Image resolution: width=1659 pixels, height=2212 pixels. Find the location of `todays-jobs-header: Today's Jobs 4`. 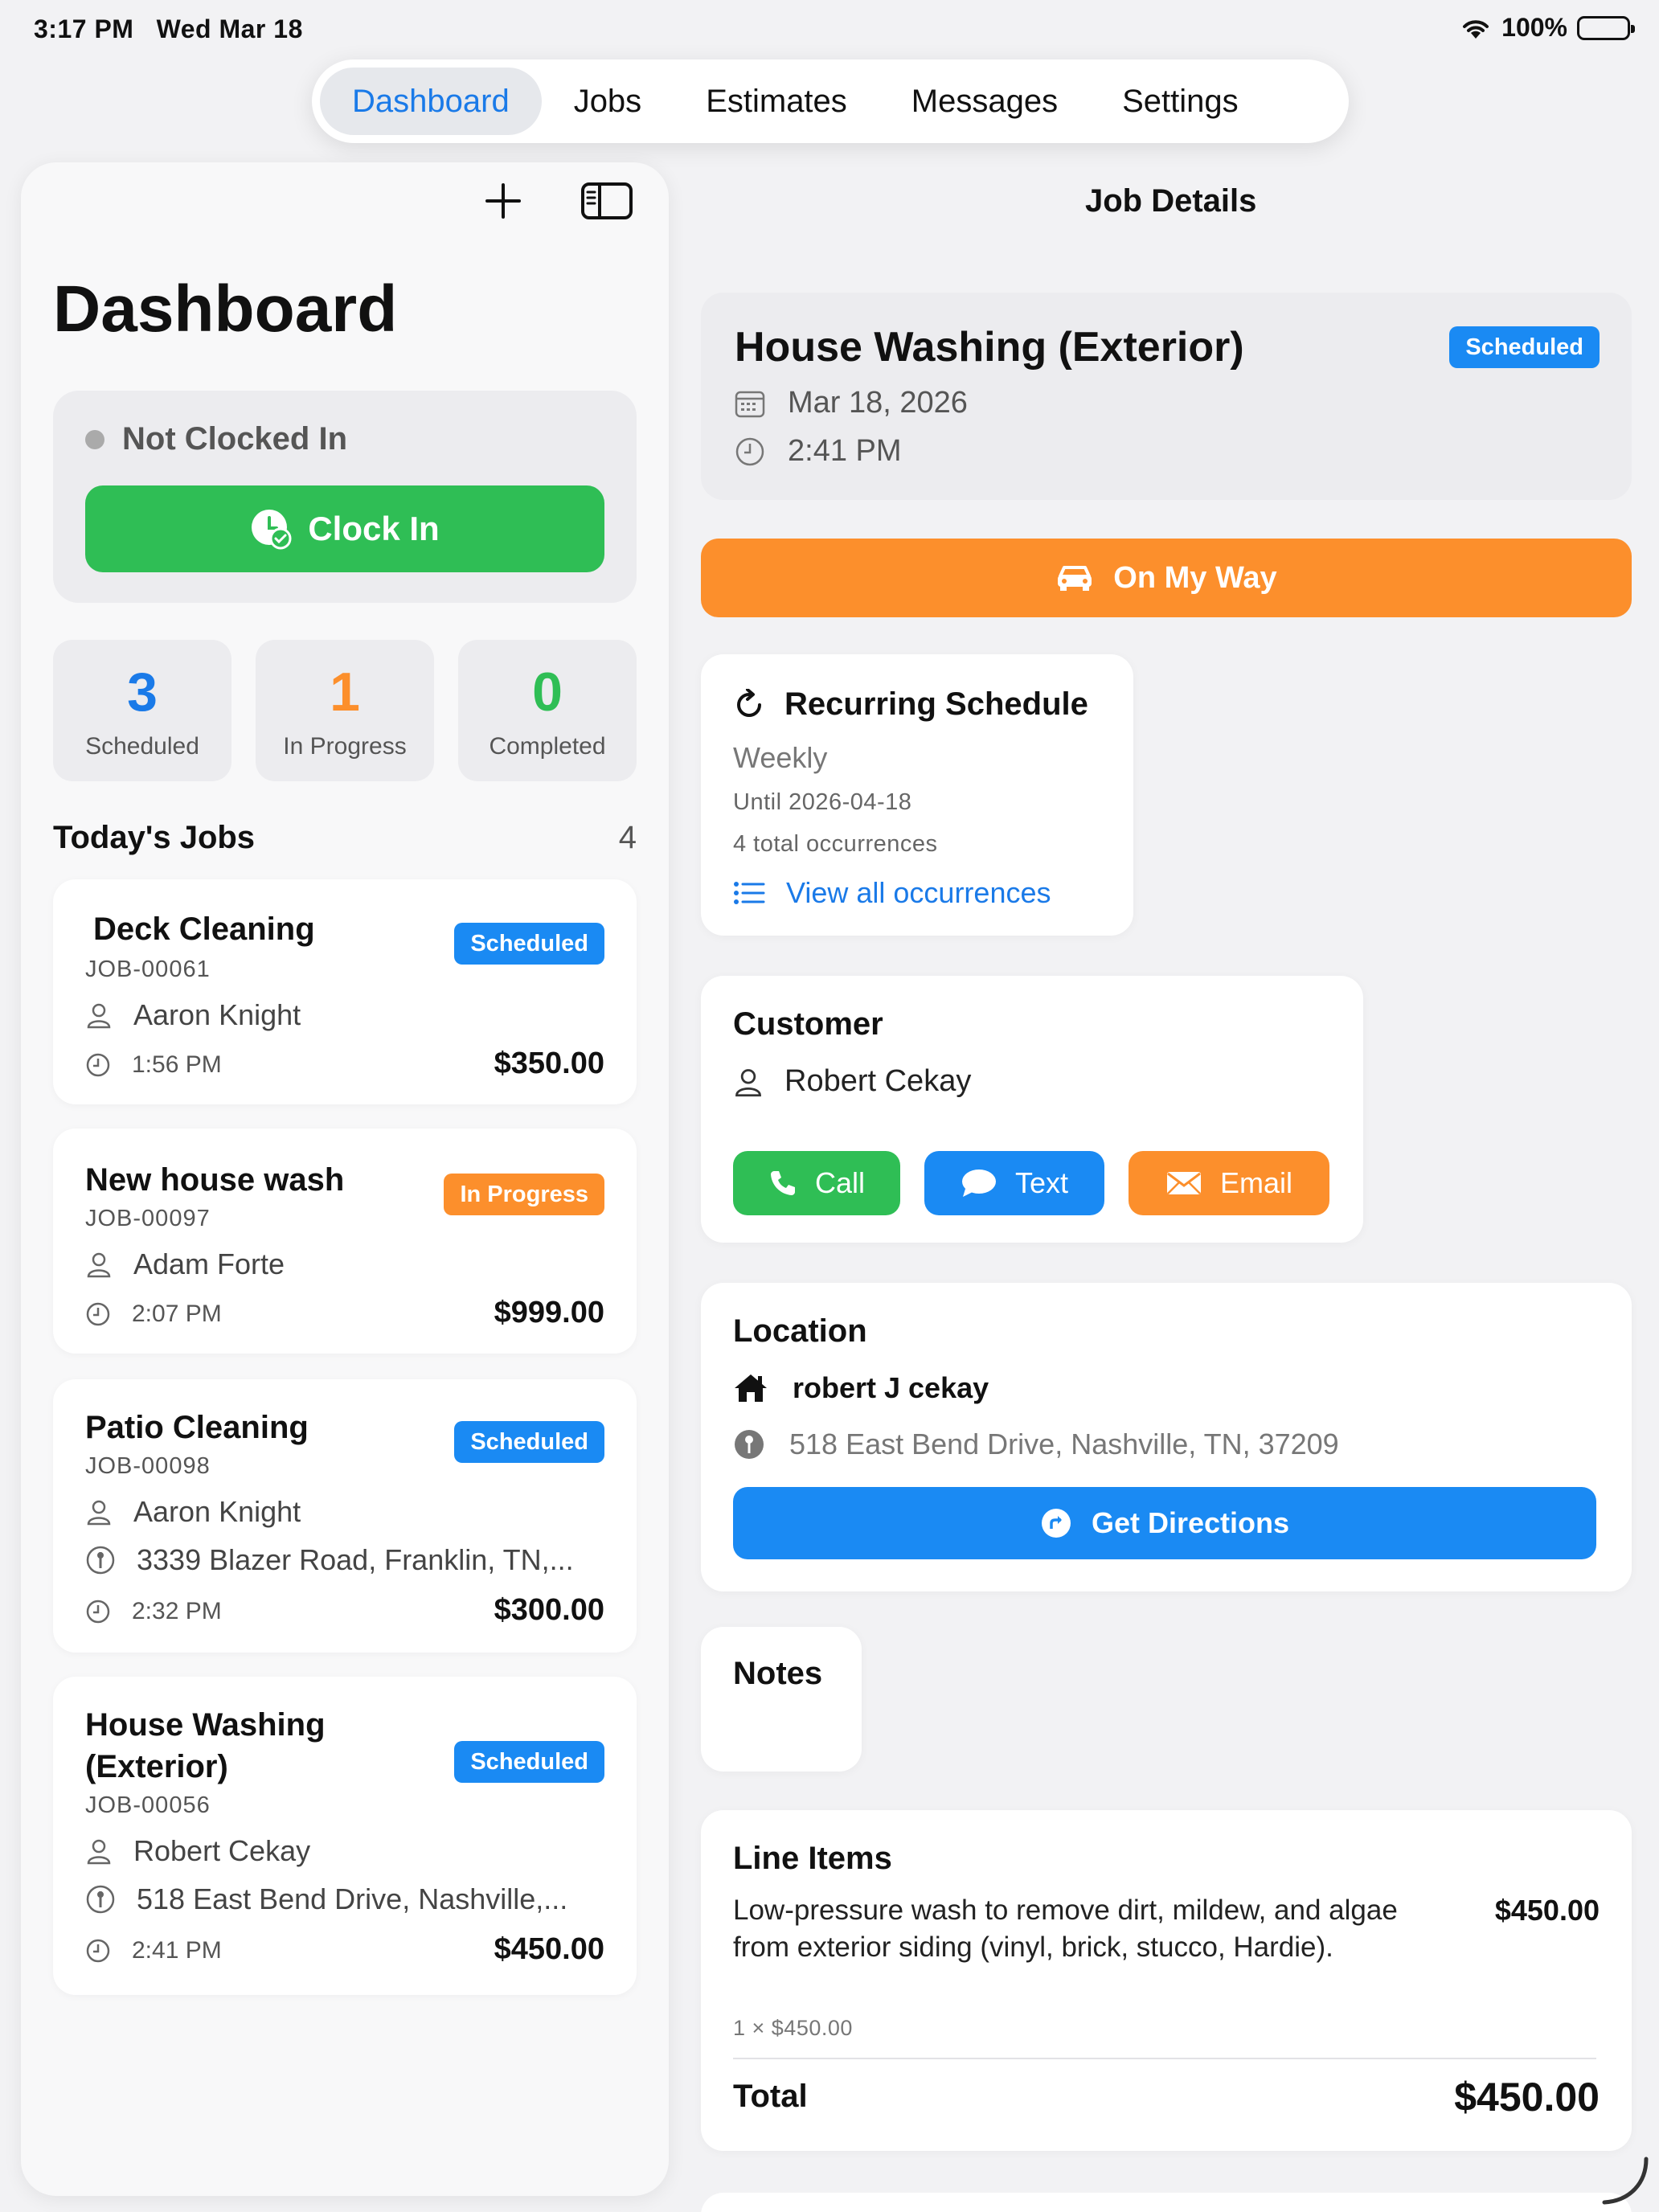

todays-jobs-header: Today's Jobs 4 is located at coordinates (345, 837).